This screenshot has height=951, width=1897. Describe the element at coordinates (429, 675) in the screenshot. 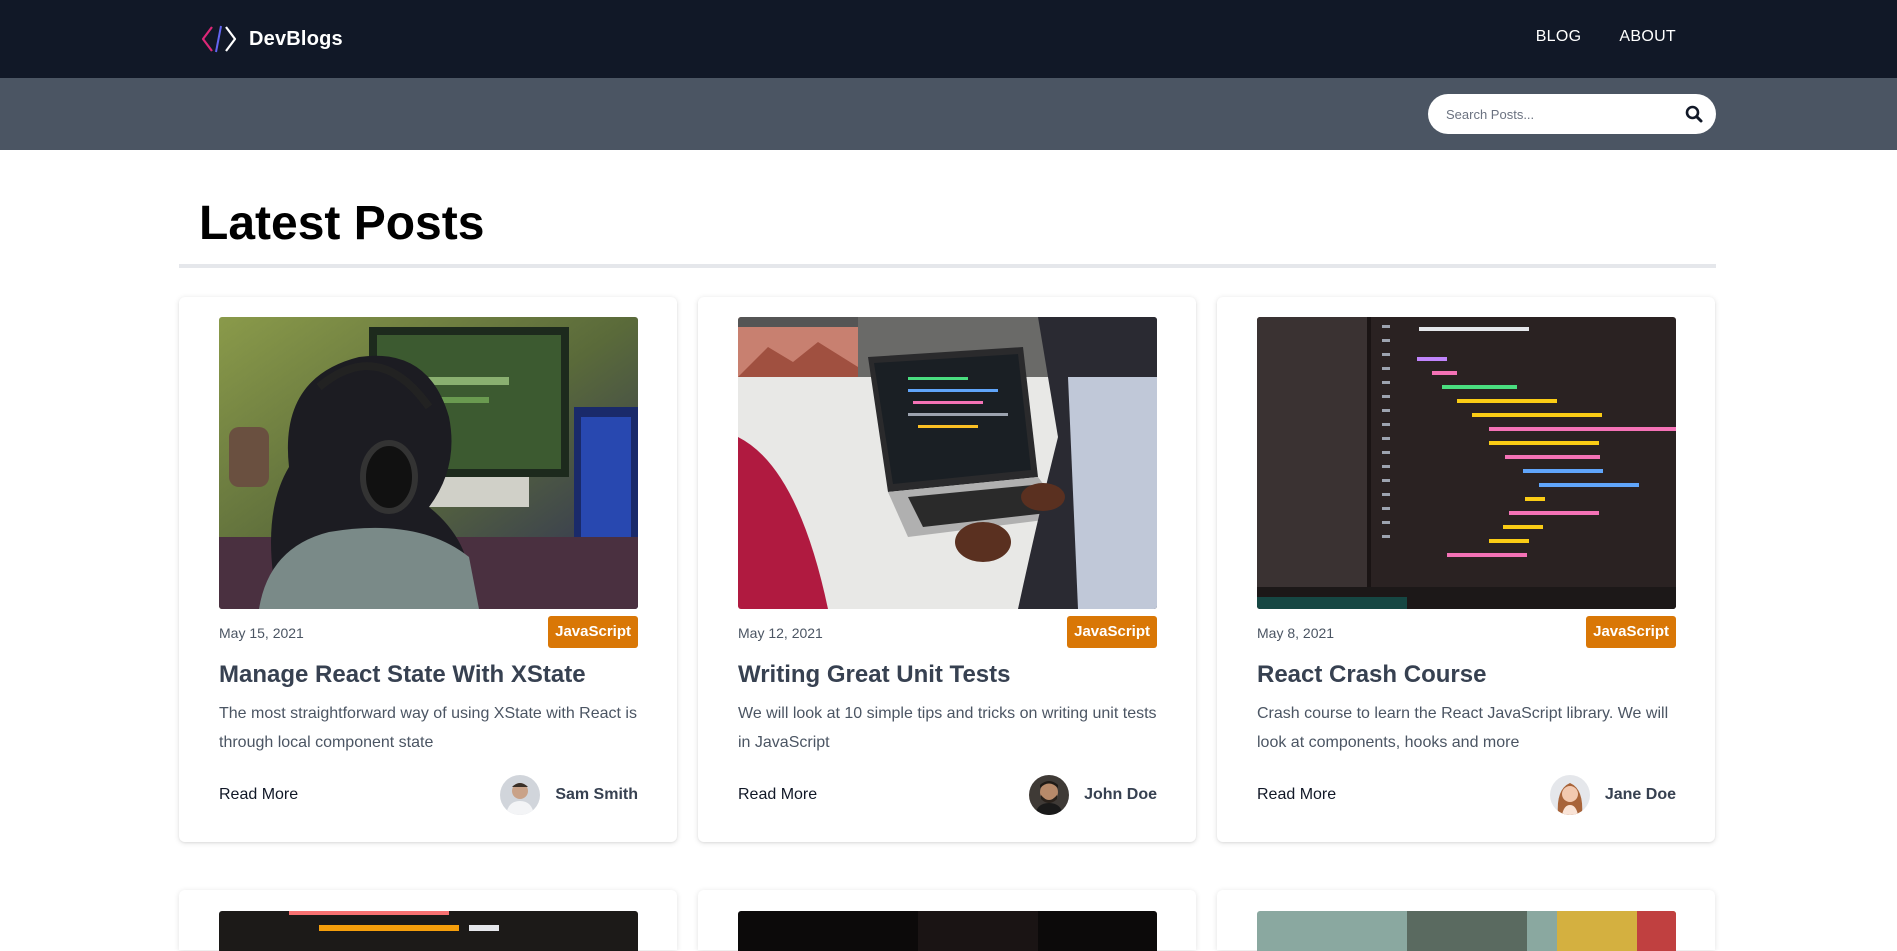

I see `post-title: Manage React State With XState` at that location.